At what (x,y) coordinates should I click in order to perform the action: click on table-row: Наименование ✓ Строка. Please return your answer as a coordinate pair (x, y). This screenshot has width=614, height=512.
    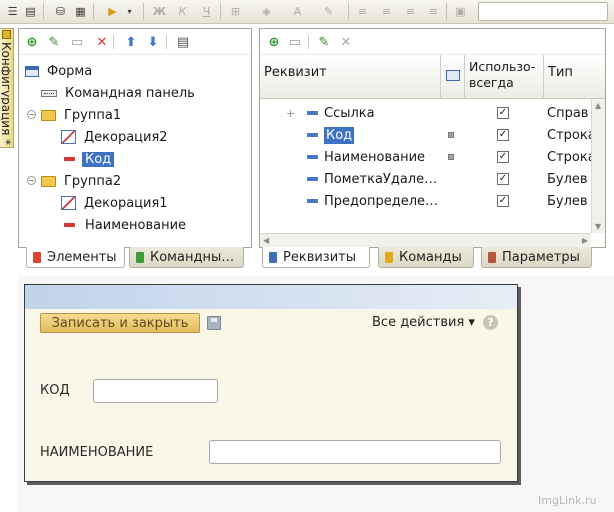
    Looking at the image, I should click on (426, 157).